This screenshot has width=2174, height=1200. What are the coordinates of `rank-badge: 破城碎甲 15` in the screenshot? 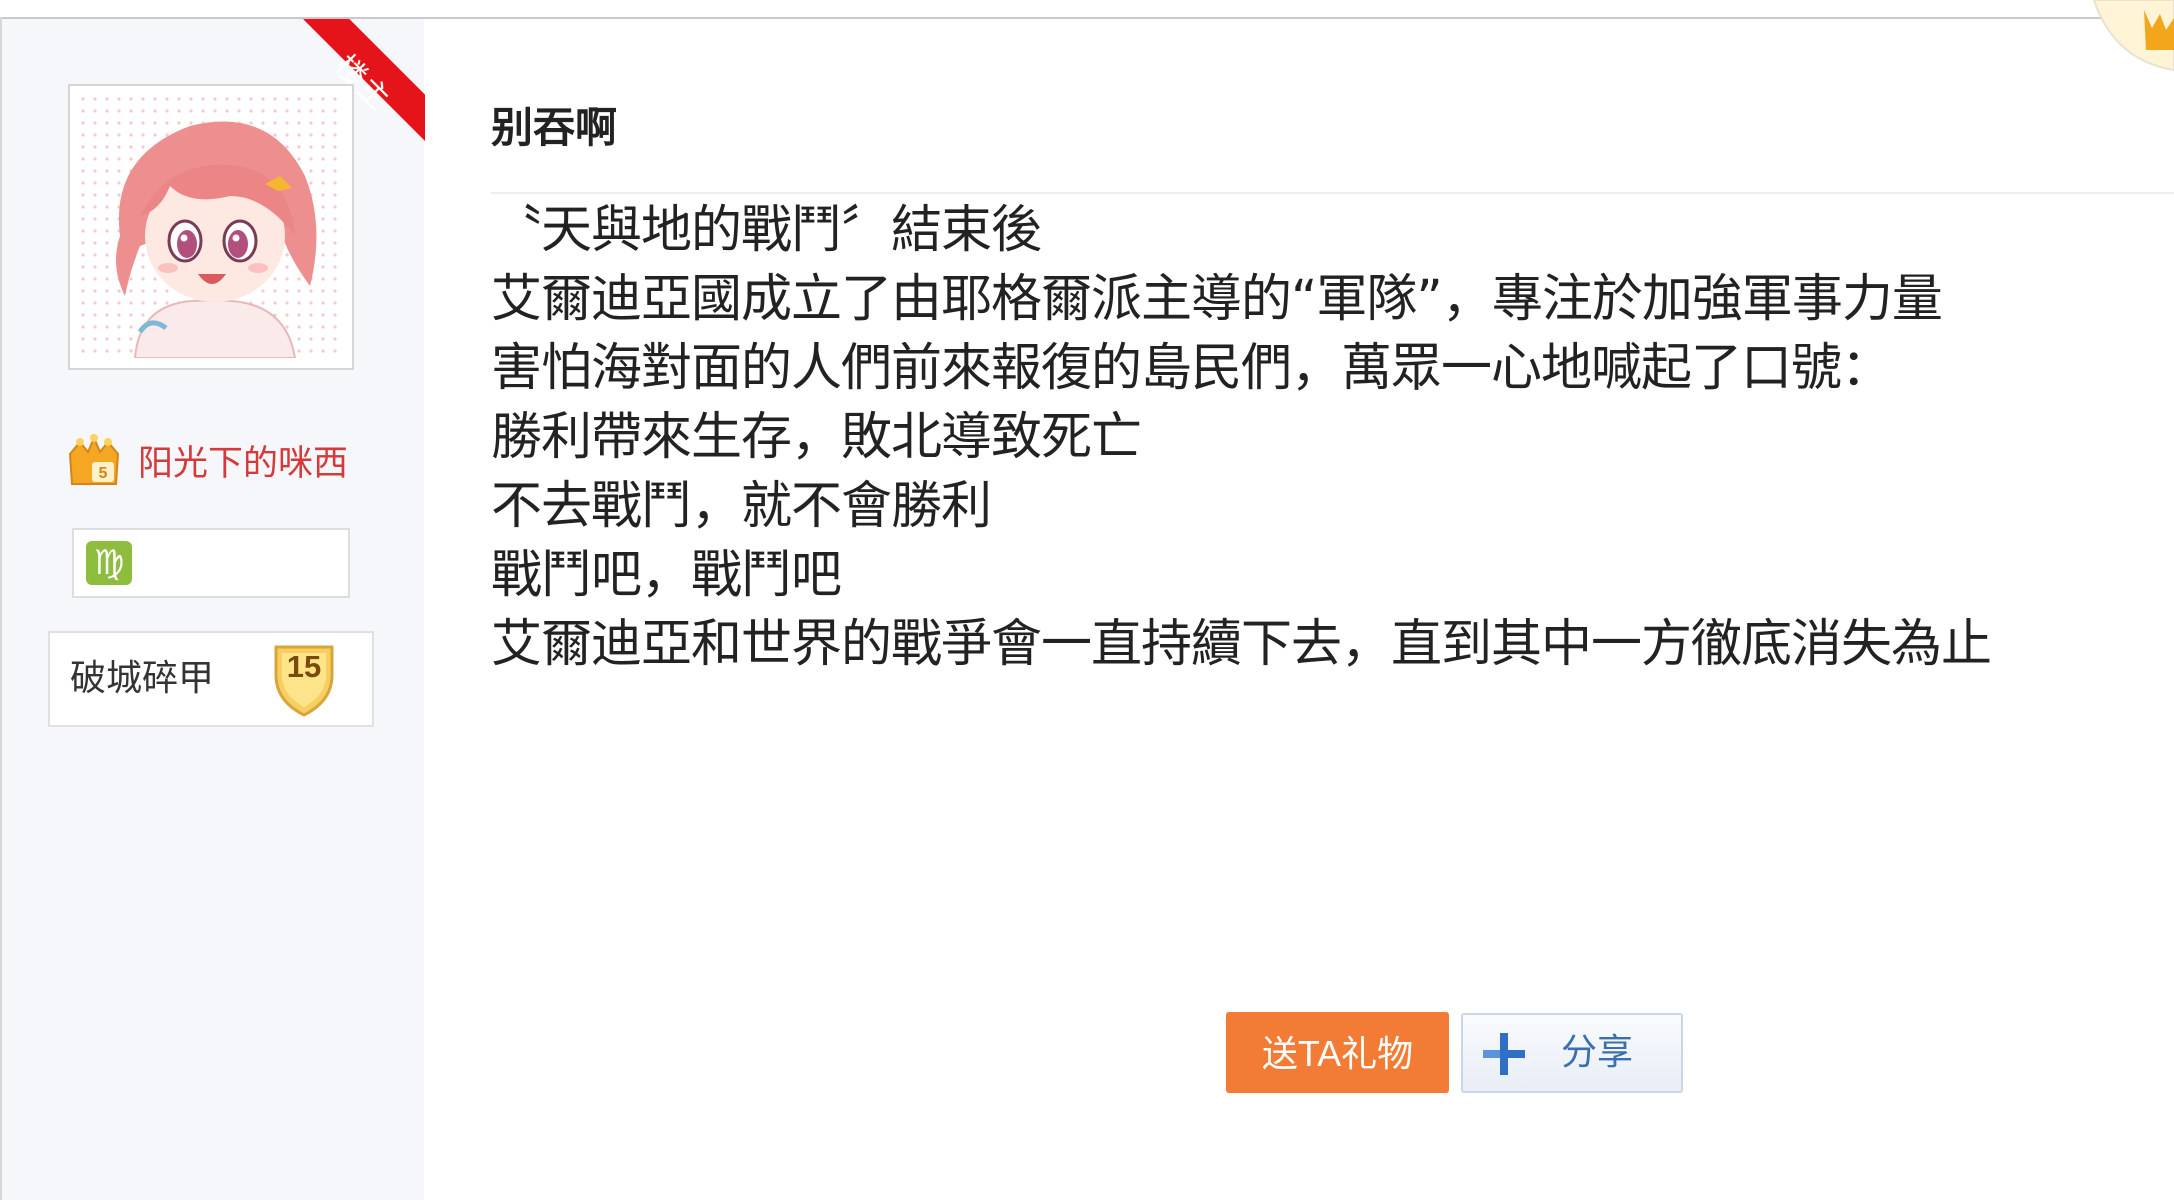 It's located at (211, 679).